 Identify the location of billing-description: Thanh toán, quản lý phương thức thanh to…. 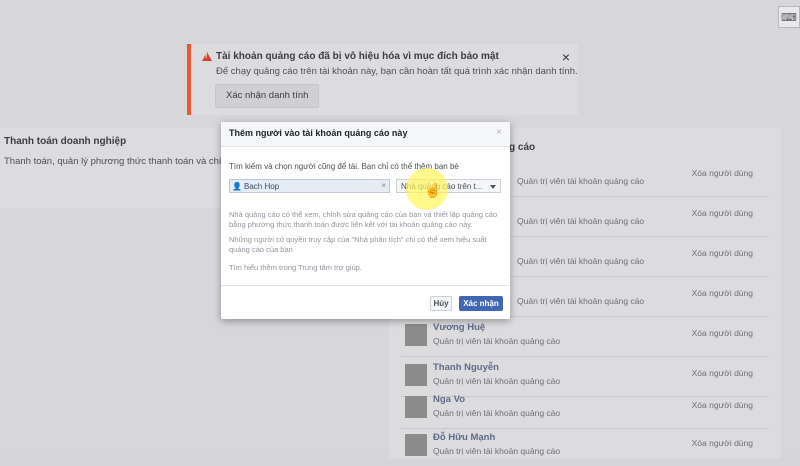
(118, 161).